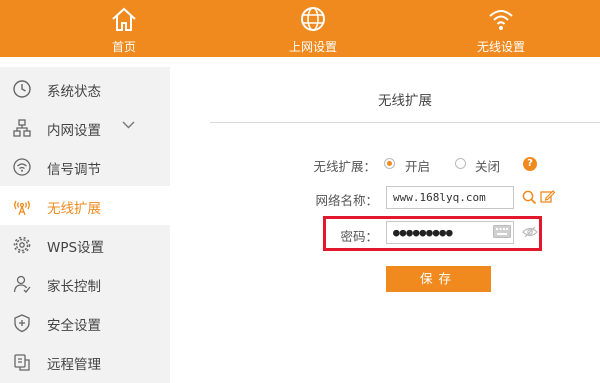  Describe the element at coordinates (460, 163) in the screenshot. I see `extension-off-radio` at that location.